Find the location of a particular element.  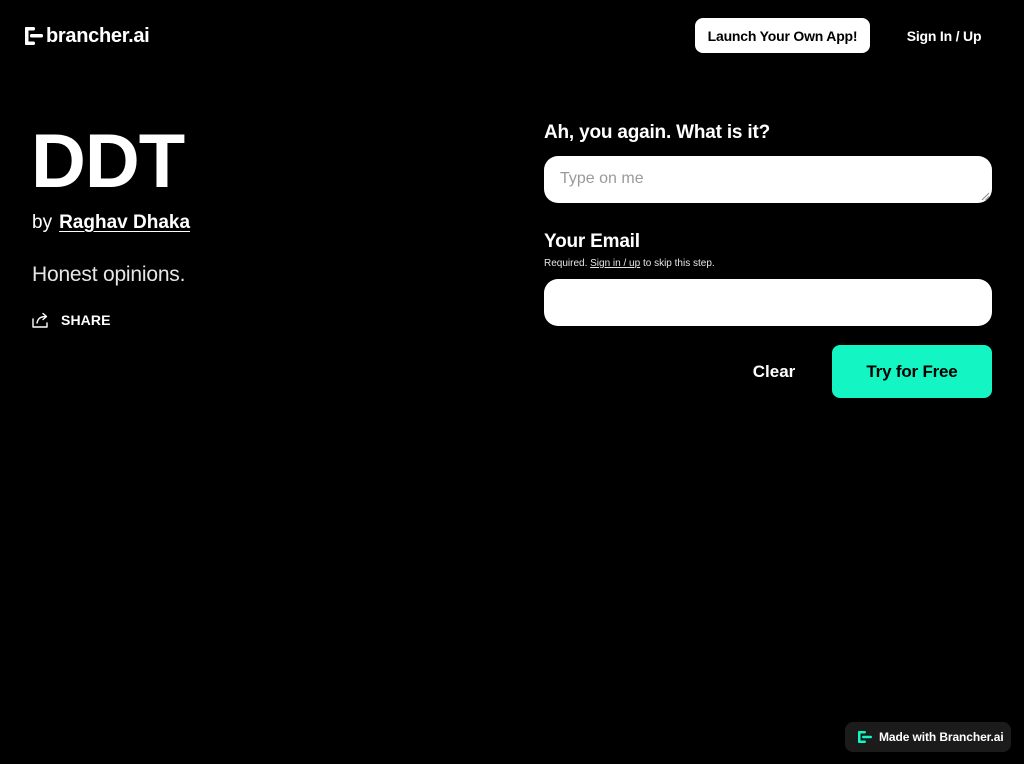

share-icon is located at coordinates (40, 320).